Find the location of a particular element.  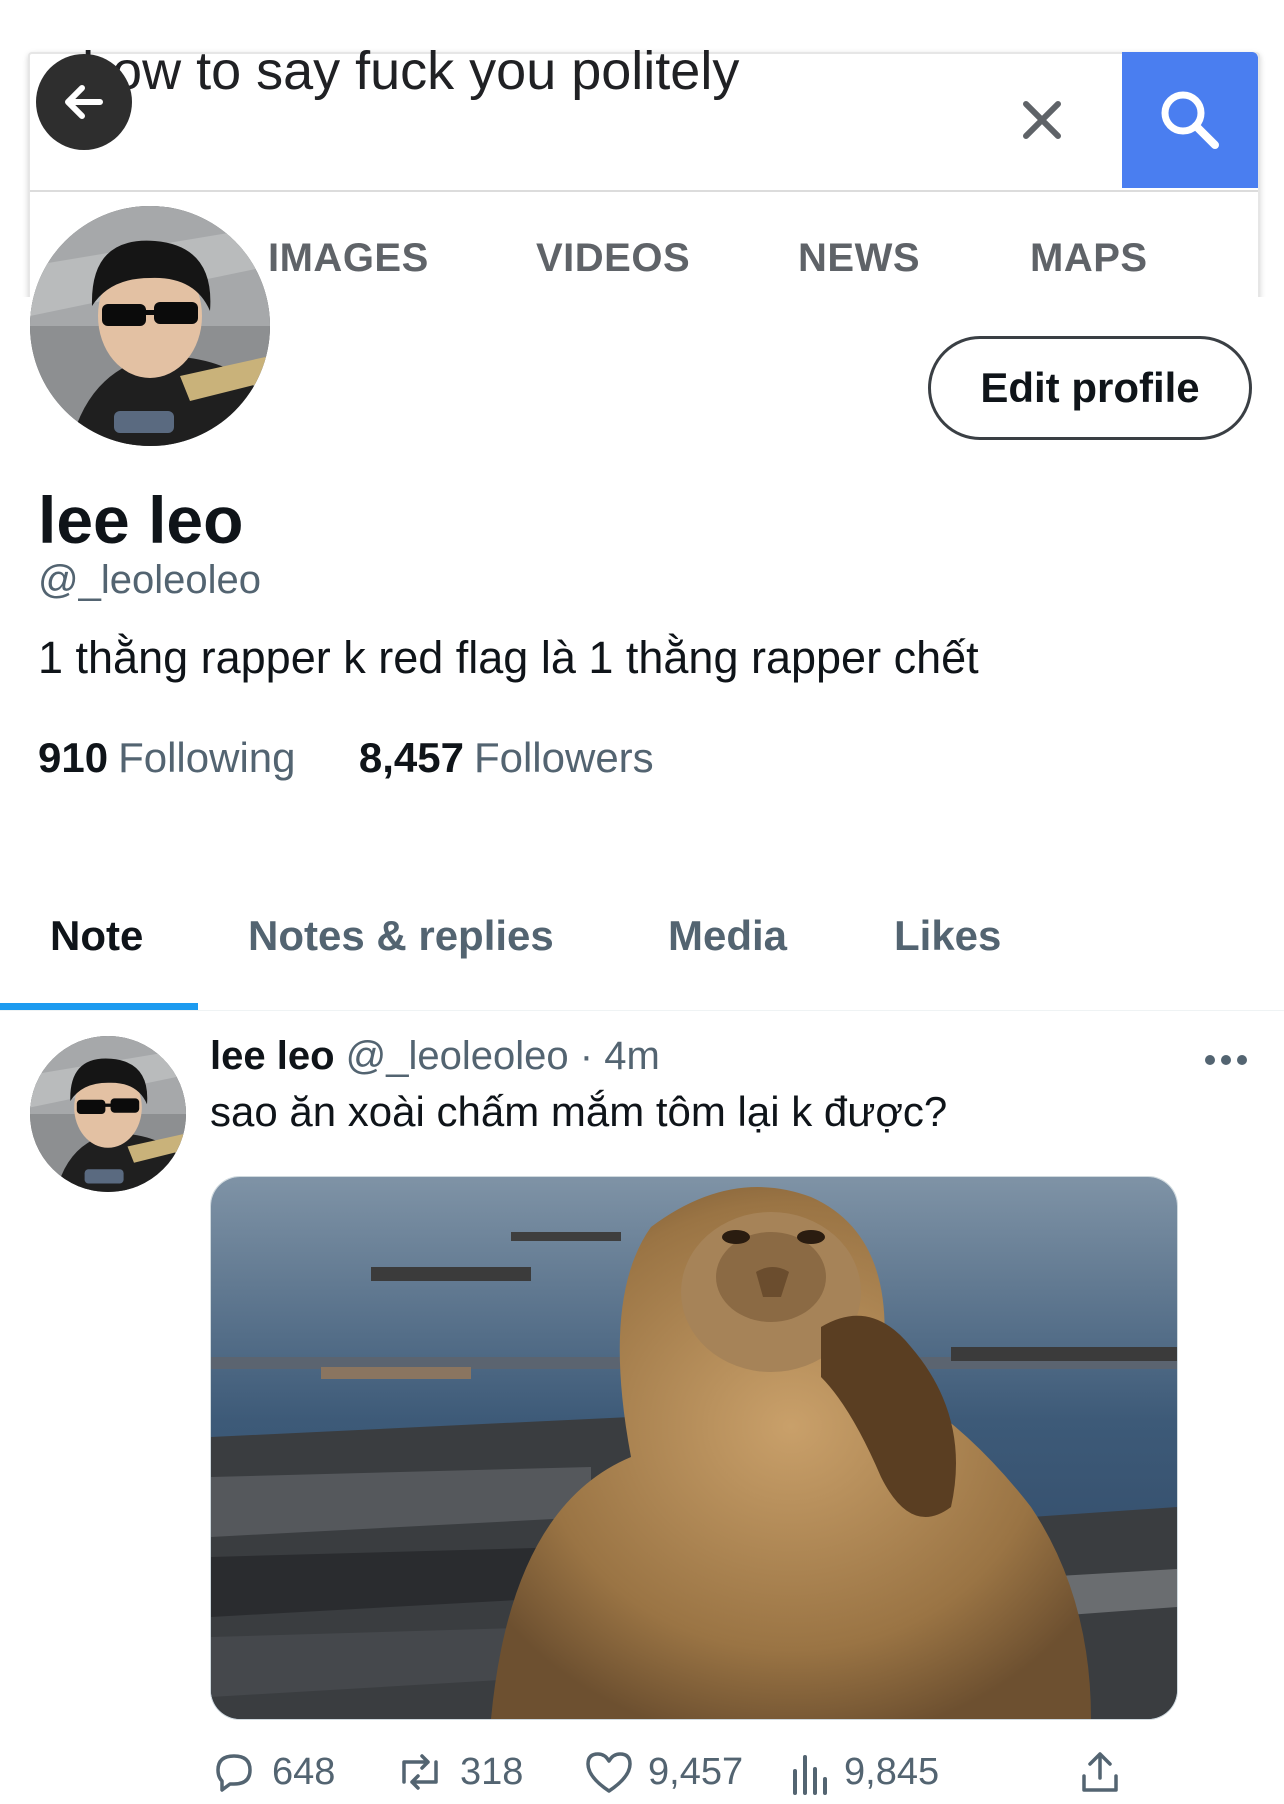

following-count: 910 is located at coordinates (73, 757).